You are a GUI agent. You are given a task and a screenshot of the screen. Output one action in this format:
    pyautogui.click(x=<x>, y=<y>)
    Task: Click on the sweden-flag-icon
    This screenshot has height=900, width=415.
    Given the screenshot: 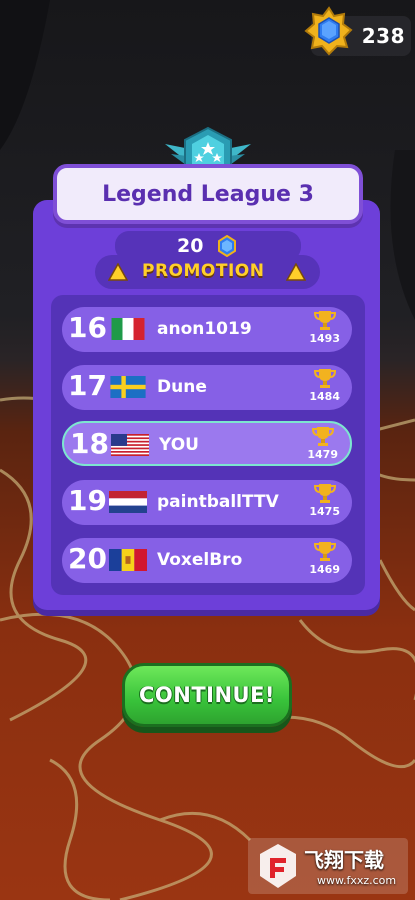 What is the action you would take?
    pyautogui.click(x=128, y=387)
    